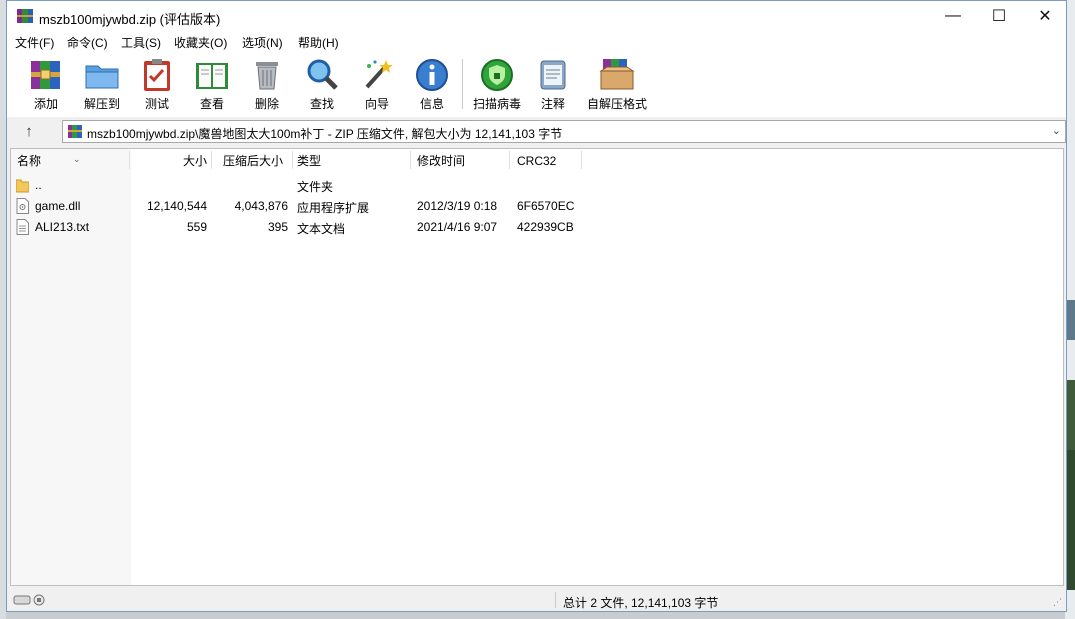 The image size is (1075, 619). I want to click on file-size: 559, so click(196, 227).